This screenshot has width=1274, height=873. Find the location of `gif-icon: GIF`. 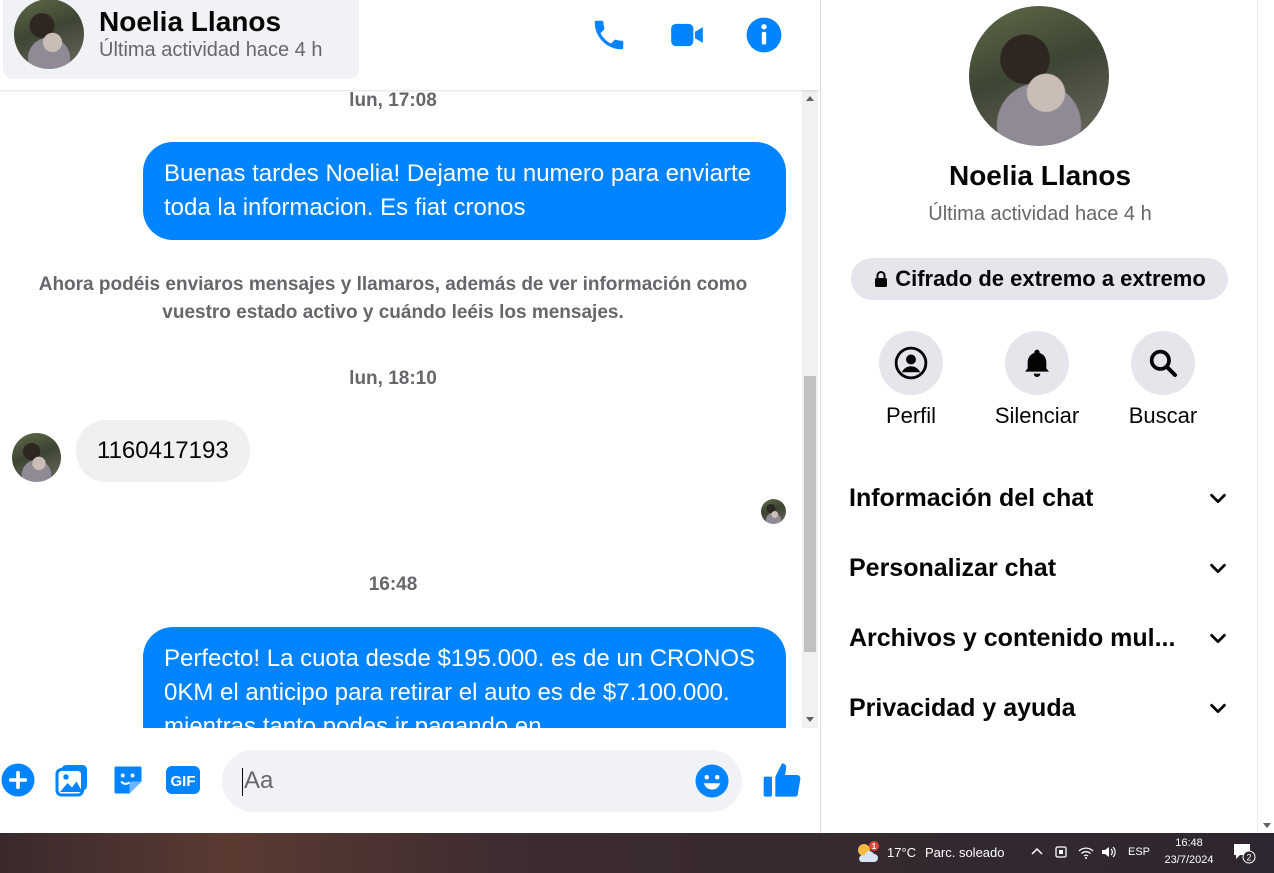

gif-icon: GIF is located at coordinates (183, 780).